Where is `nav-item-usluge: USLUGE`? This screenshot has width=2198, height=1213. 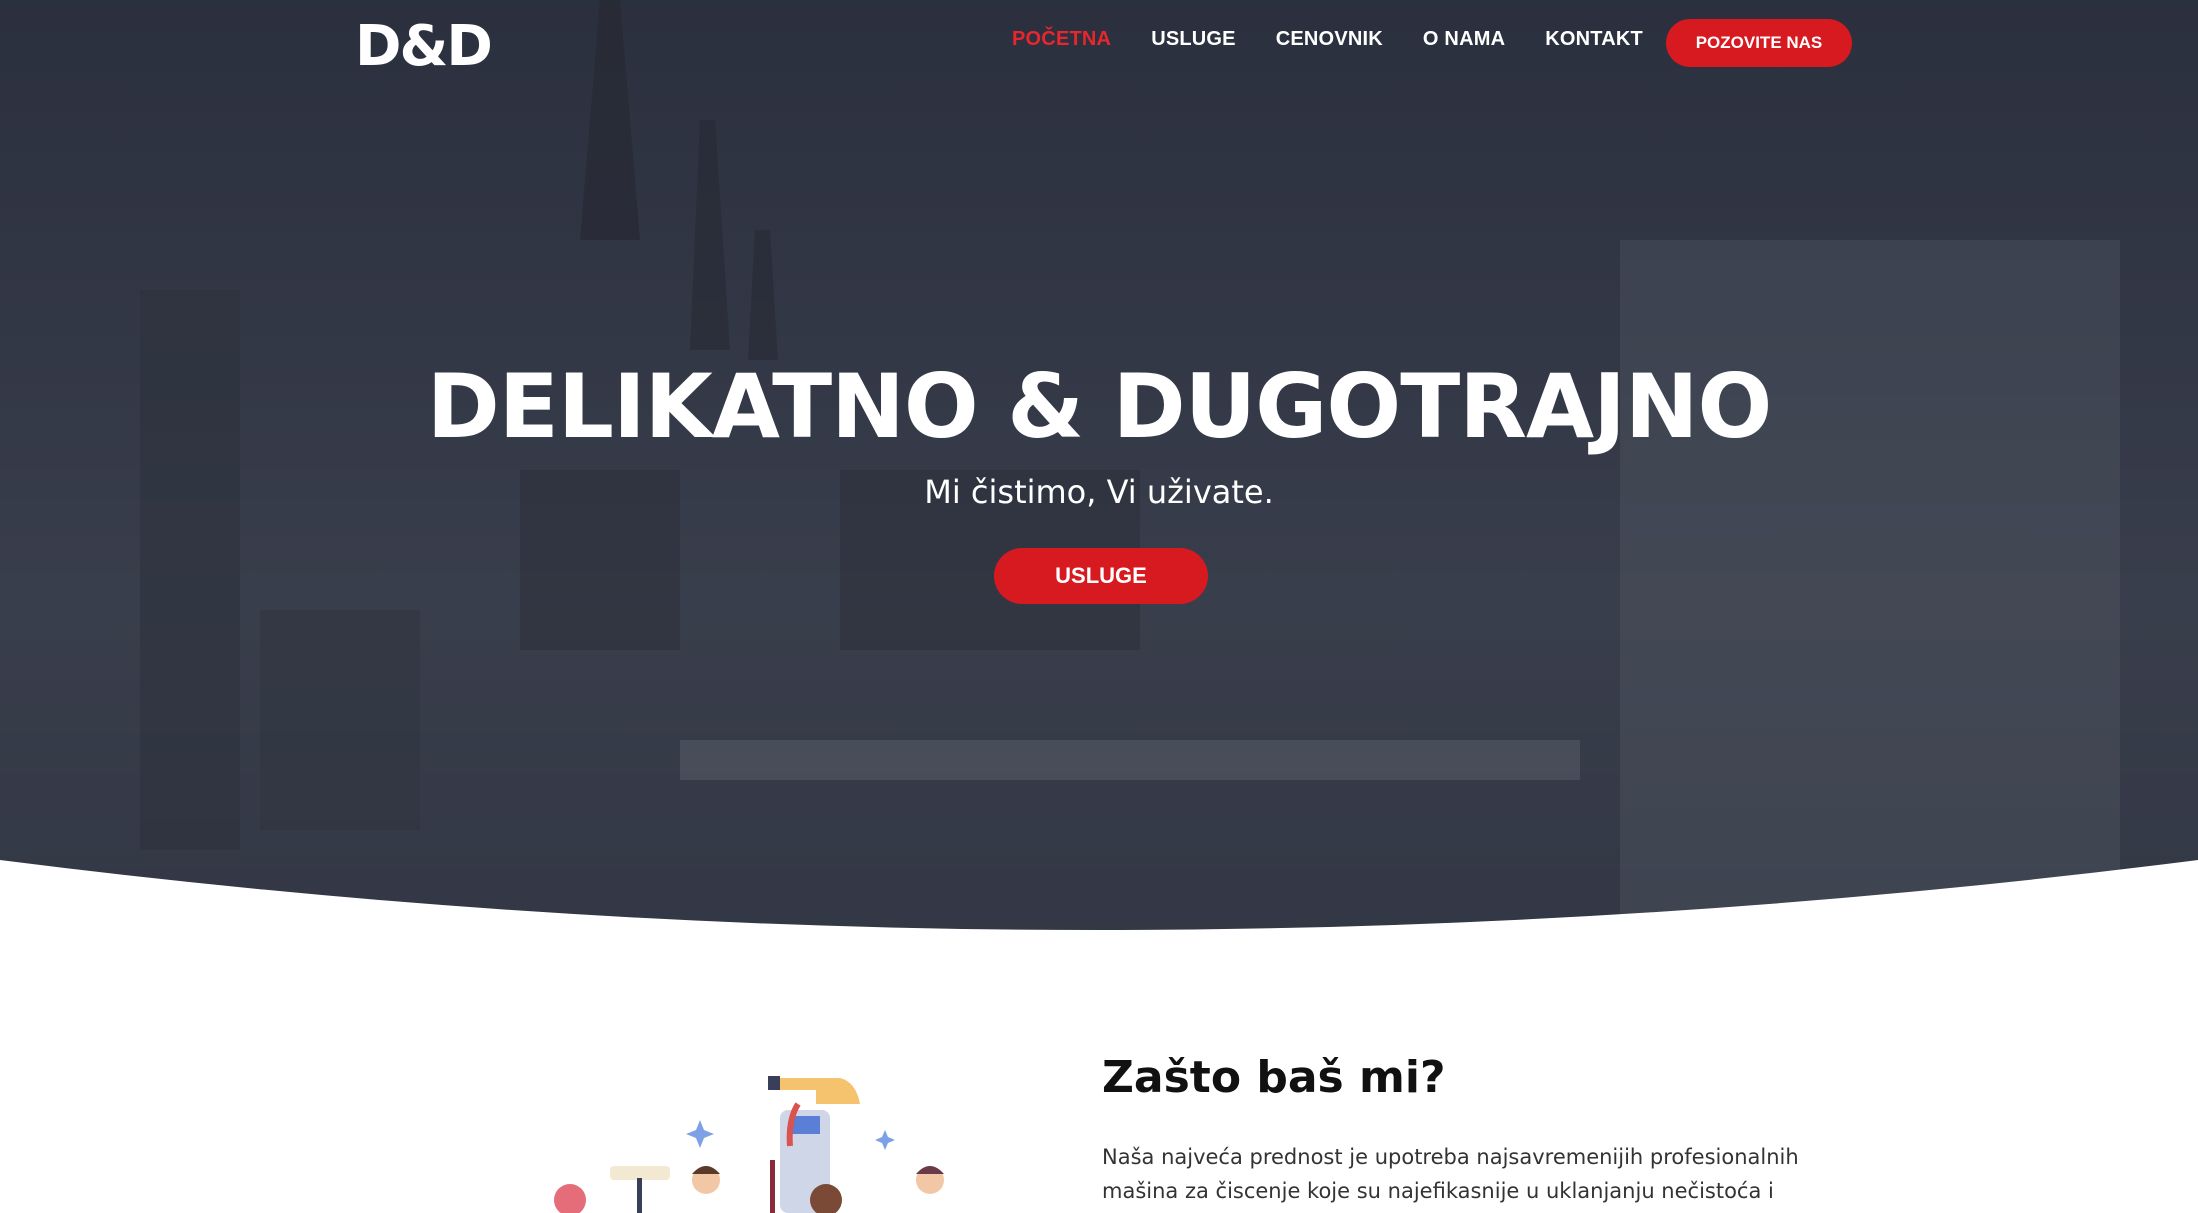 nav-item-usluge: USLUGE is located at coordinates (1193, 39).